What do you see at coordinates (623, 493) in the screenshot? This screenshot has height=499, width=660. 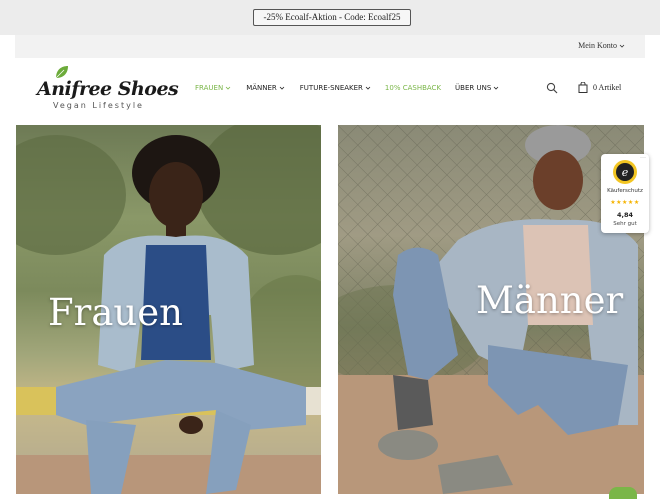 I see `chat-widget-button` at bounding box center [623, 493].